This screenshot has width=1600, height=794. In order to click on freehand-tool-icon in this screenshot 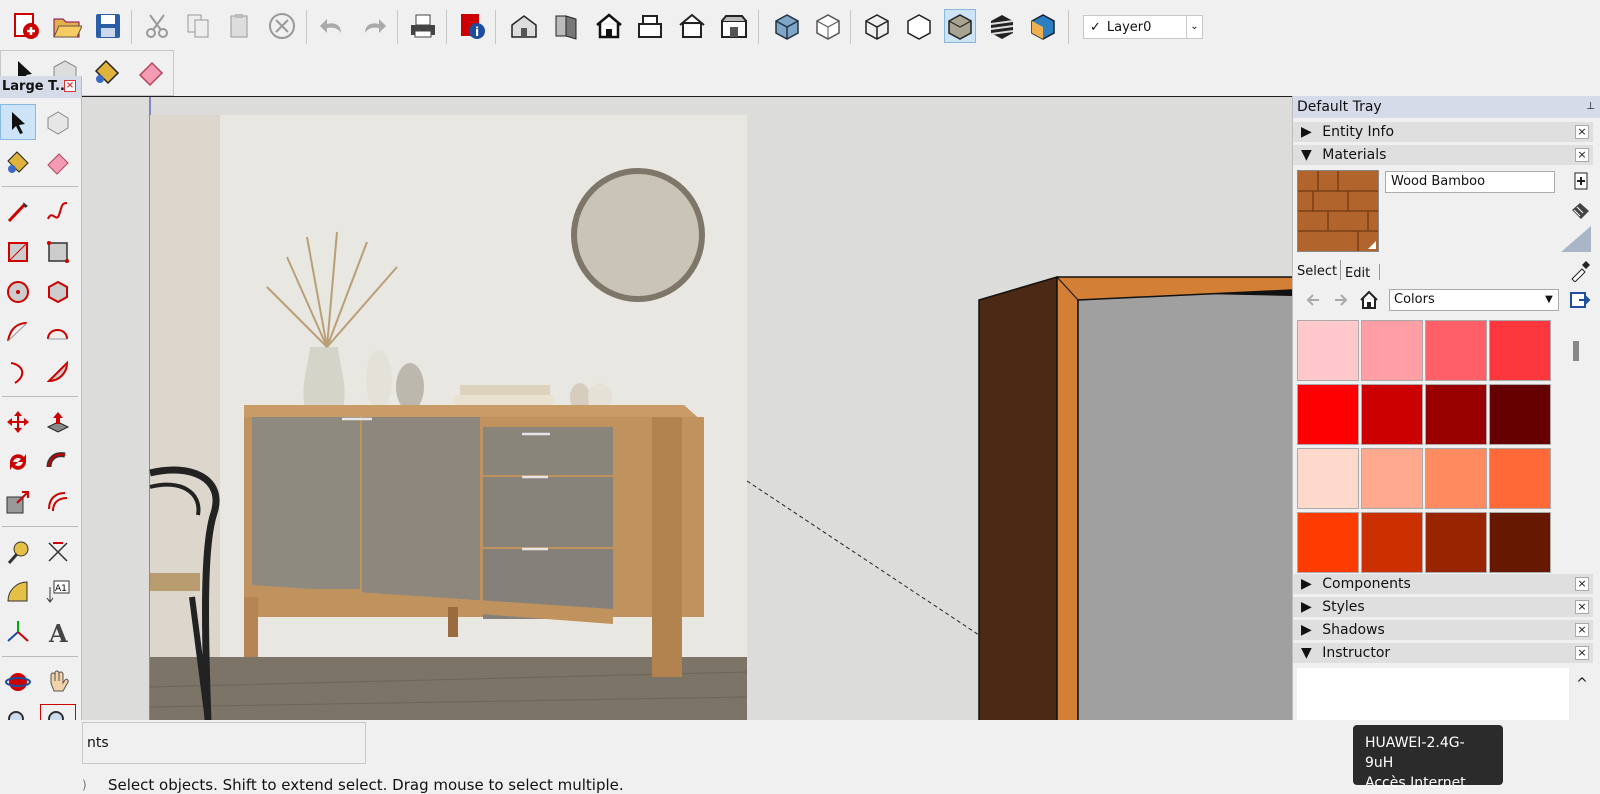, I will do `click(58, 212)`.